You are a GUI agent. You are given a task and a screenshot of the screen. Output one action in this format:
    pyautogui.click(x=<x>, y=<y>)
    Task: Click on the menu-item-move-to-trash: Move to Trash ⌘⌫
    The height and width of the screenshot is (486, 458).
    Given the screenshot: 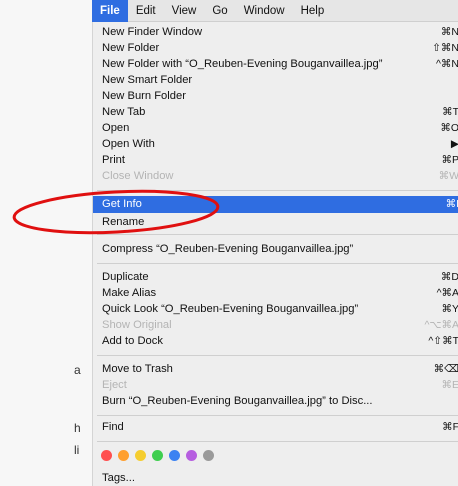 What is the action you would take?
    pyautogui.click(x=275, y=369)
    